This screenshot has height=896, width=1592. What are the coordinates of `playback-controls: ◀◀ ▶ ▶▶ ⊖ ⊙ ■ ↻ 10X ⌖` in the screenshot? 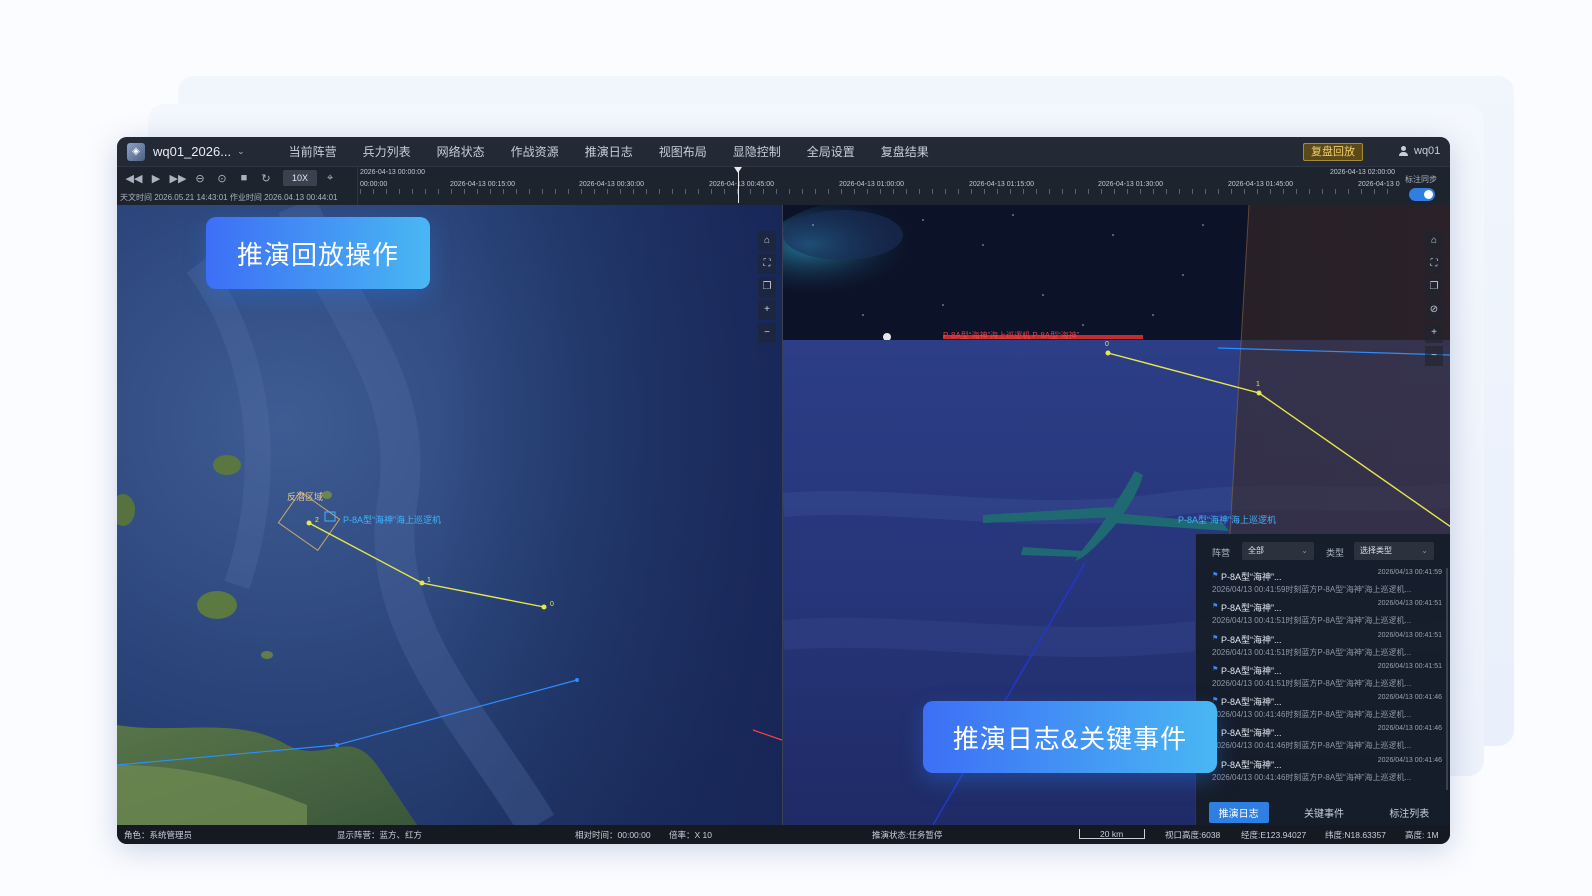 It's located at (228, 178).